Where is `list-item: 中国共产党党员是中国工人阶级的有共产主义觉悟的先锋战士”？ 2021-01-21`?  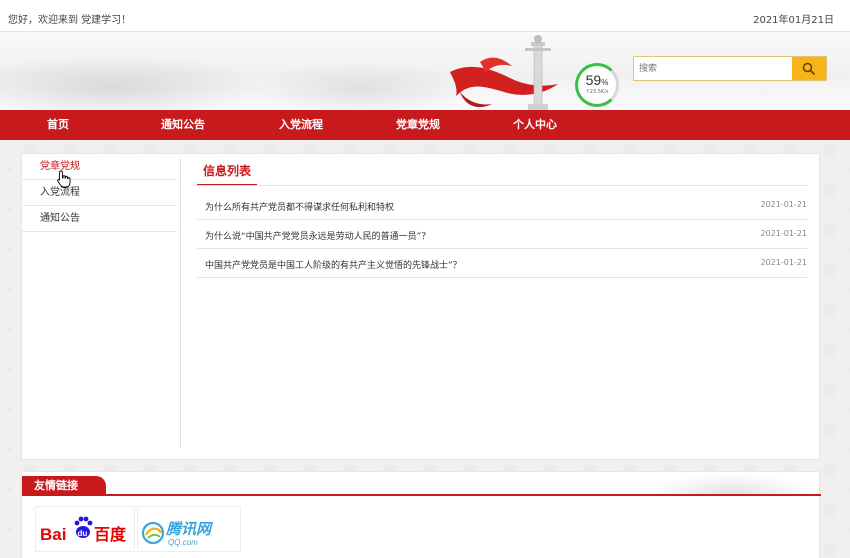
list-item: 中国共产党党员是中国工人阶级的有共产主义觉悟的先锋战士”？ 2021-01-21 is located at coordinates (502, 263).